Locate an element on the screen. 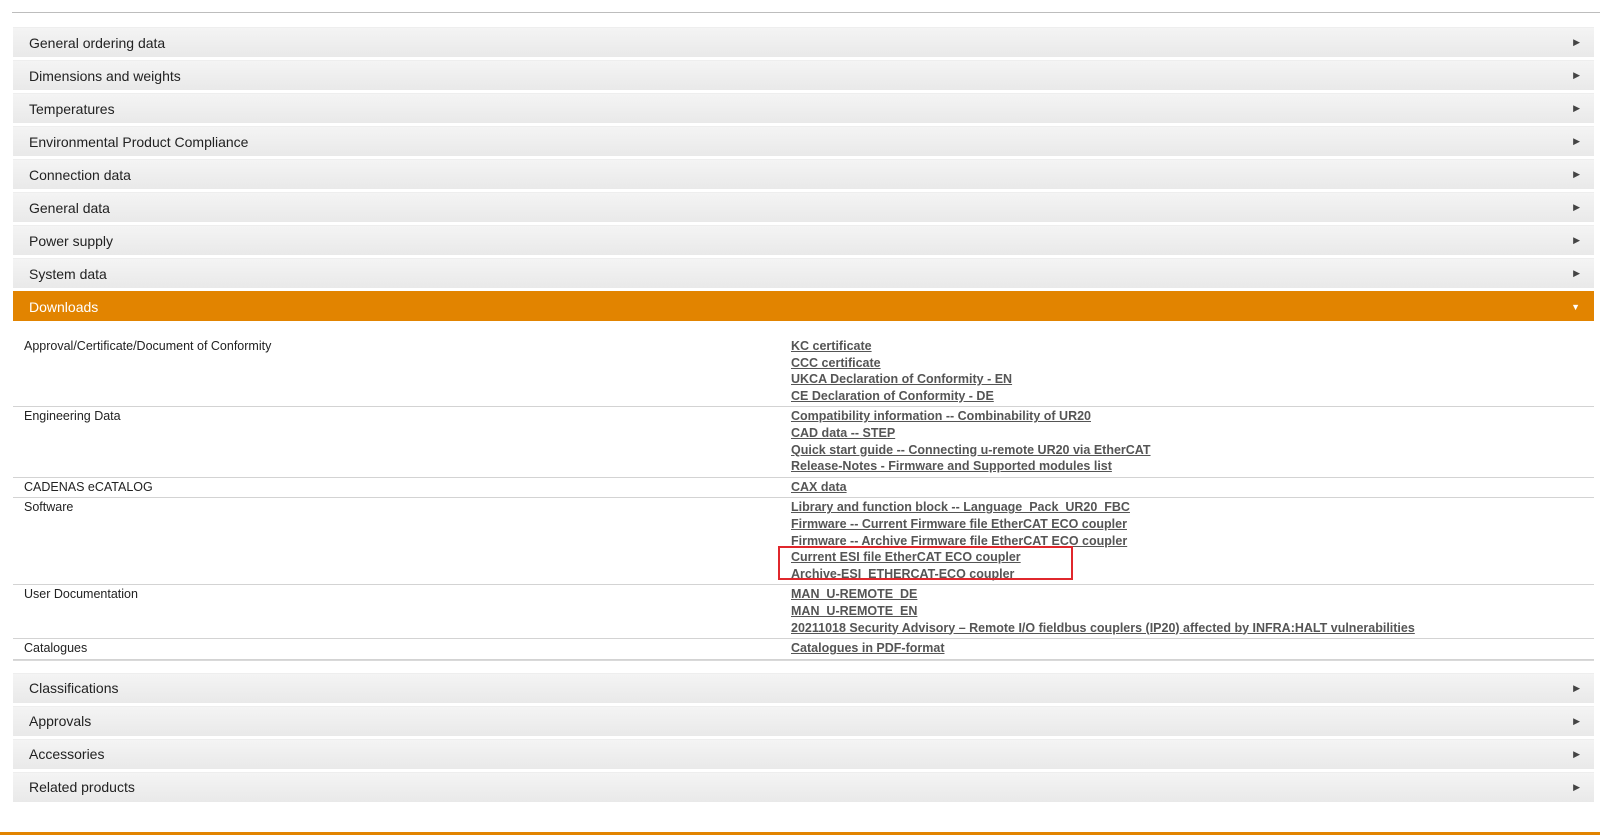 Image resolution: width=1600 pixels, height=835 pixels. section-environmental-product-compliance: Environmental Product Compliance ▶ is located at coordinates (803, 141).